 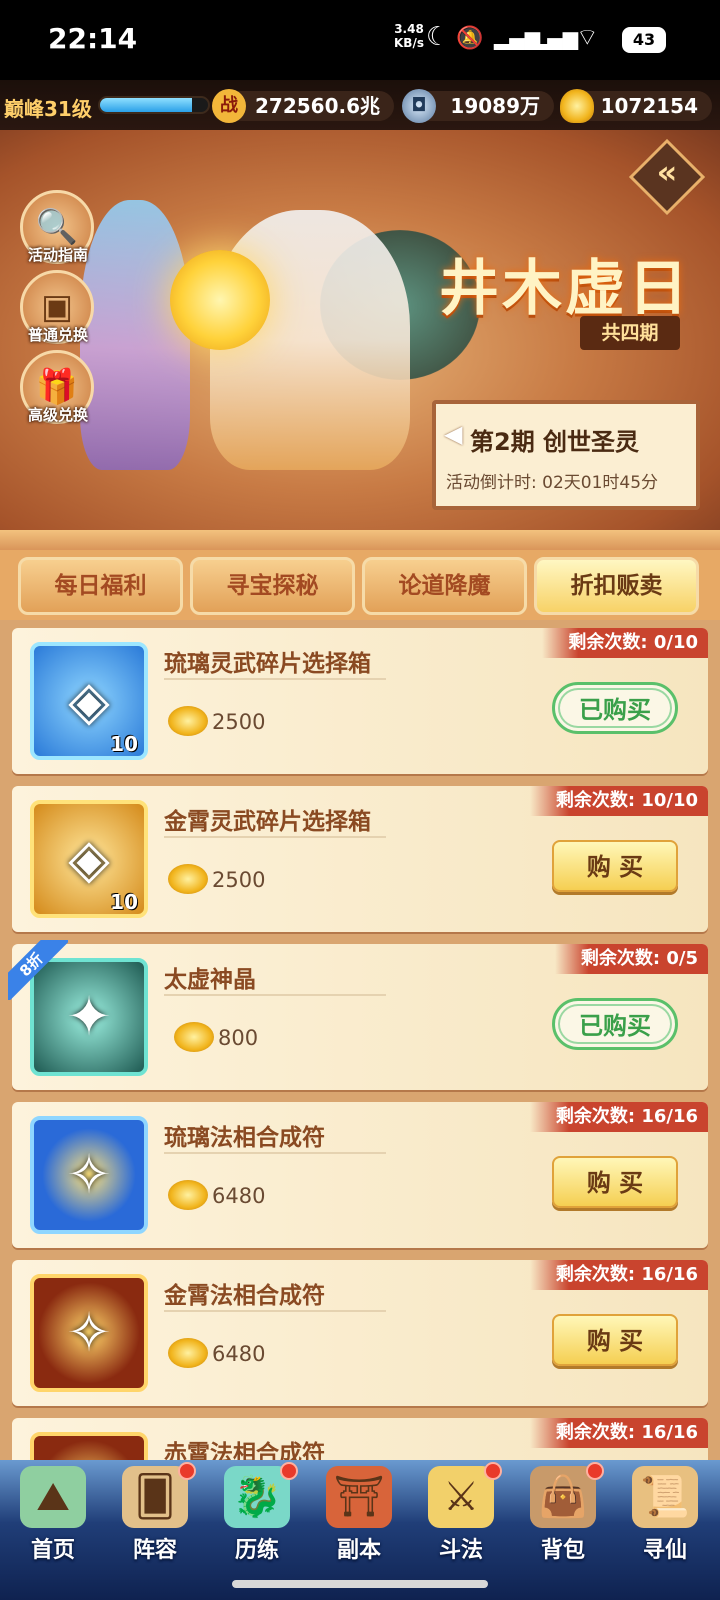 What do you see at coordinates (154, 1550) in the screenshot?
I see `nav-label: 阵容` at bounding box center [154, 1550].